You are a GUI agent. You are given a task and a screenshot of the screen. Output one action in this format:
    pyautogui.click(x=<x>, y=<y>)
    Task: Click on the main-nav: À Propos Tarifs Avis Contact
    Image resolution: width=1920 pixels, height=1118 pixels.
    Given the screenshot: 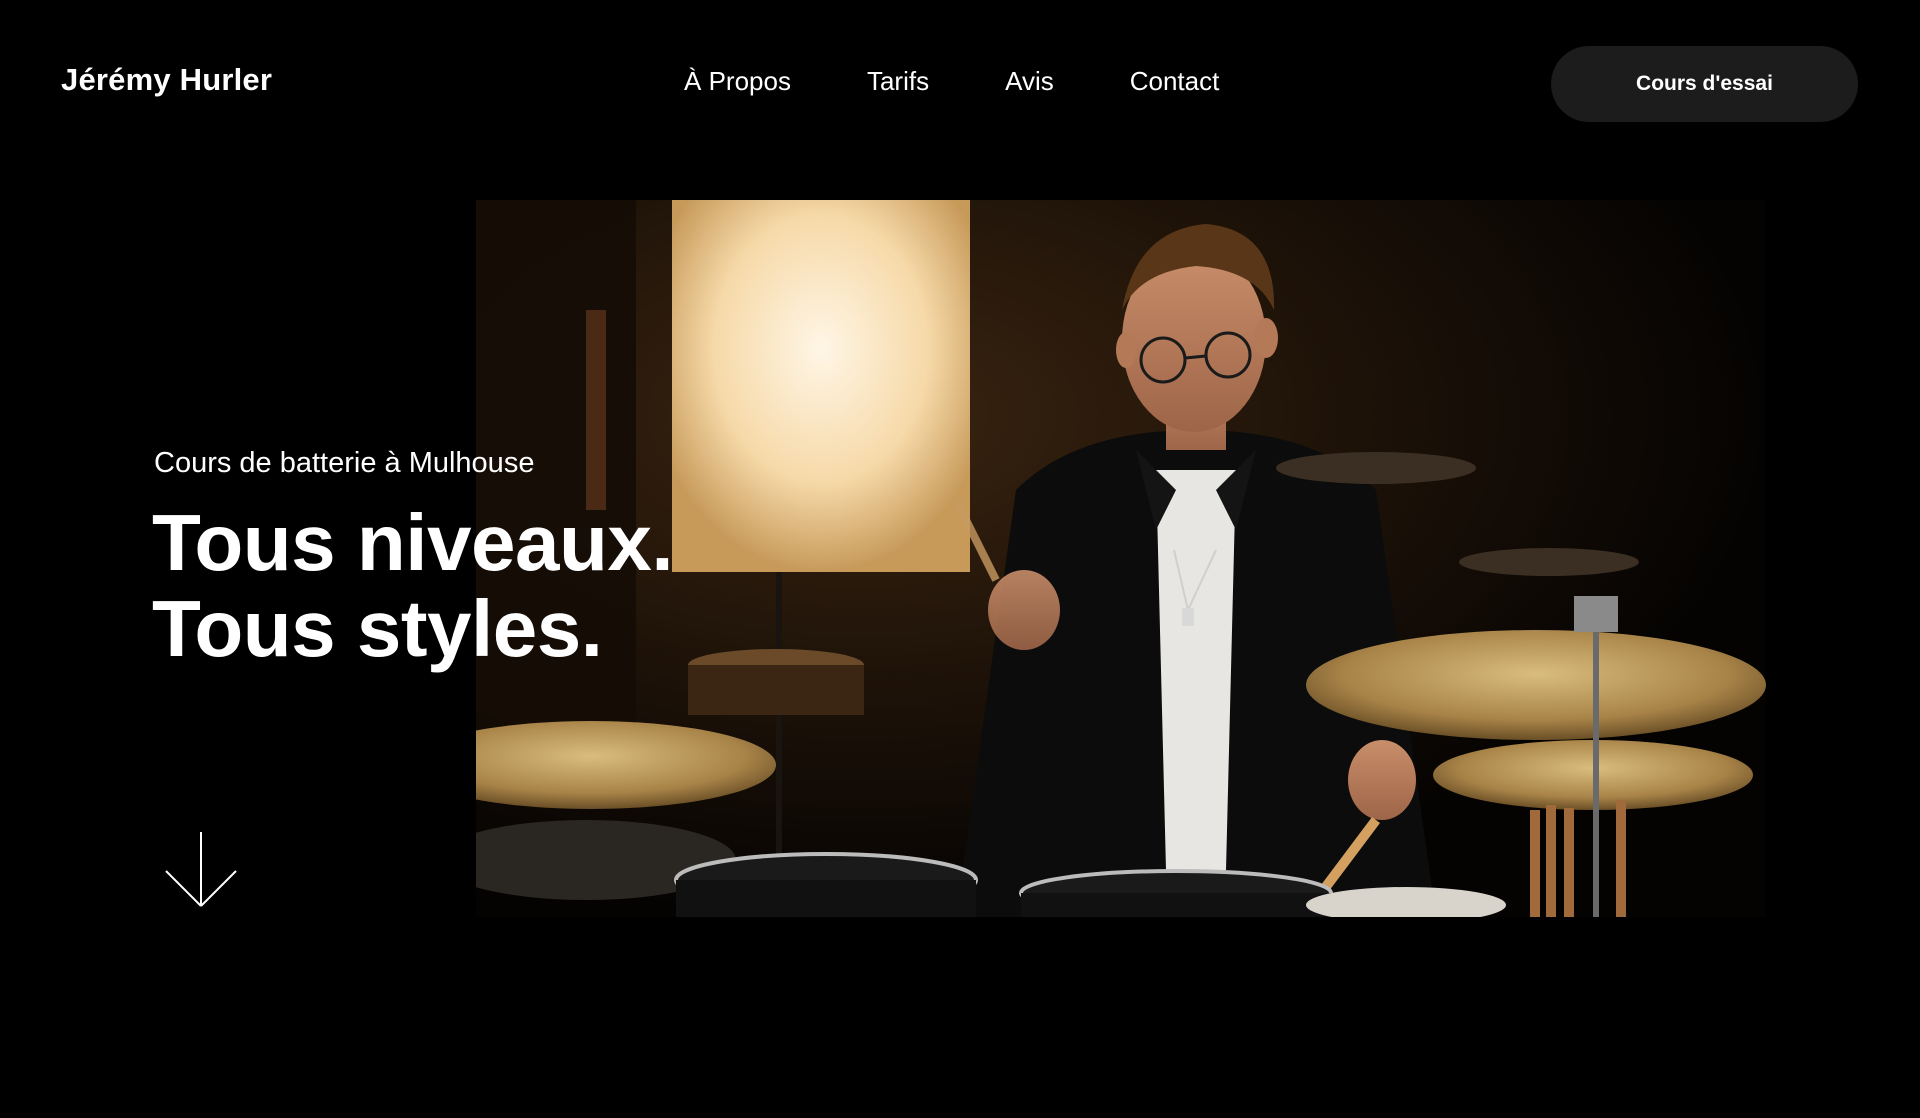 What is the action you would take?
    pyautogui.click(x=951, y=81)
    